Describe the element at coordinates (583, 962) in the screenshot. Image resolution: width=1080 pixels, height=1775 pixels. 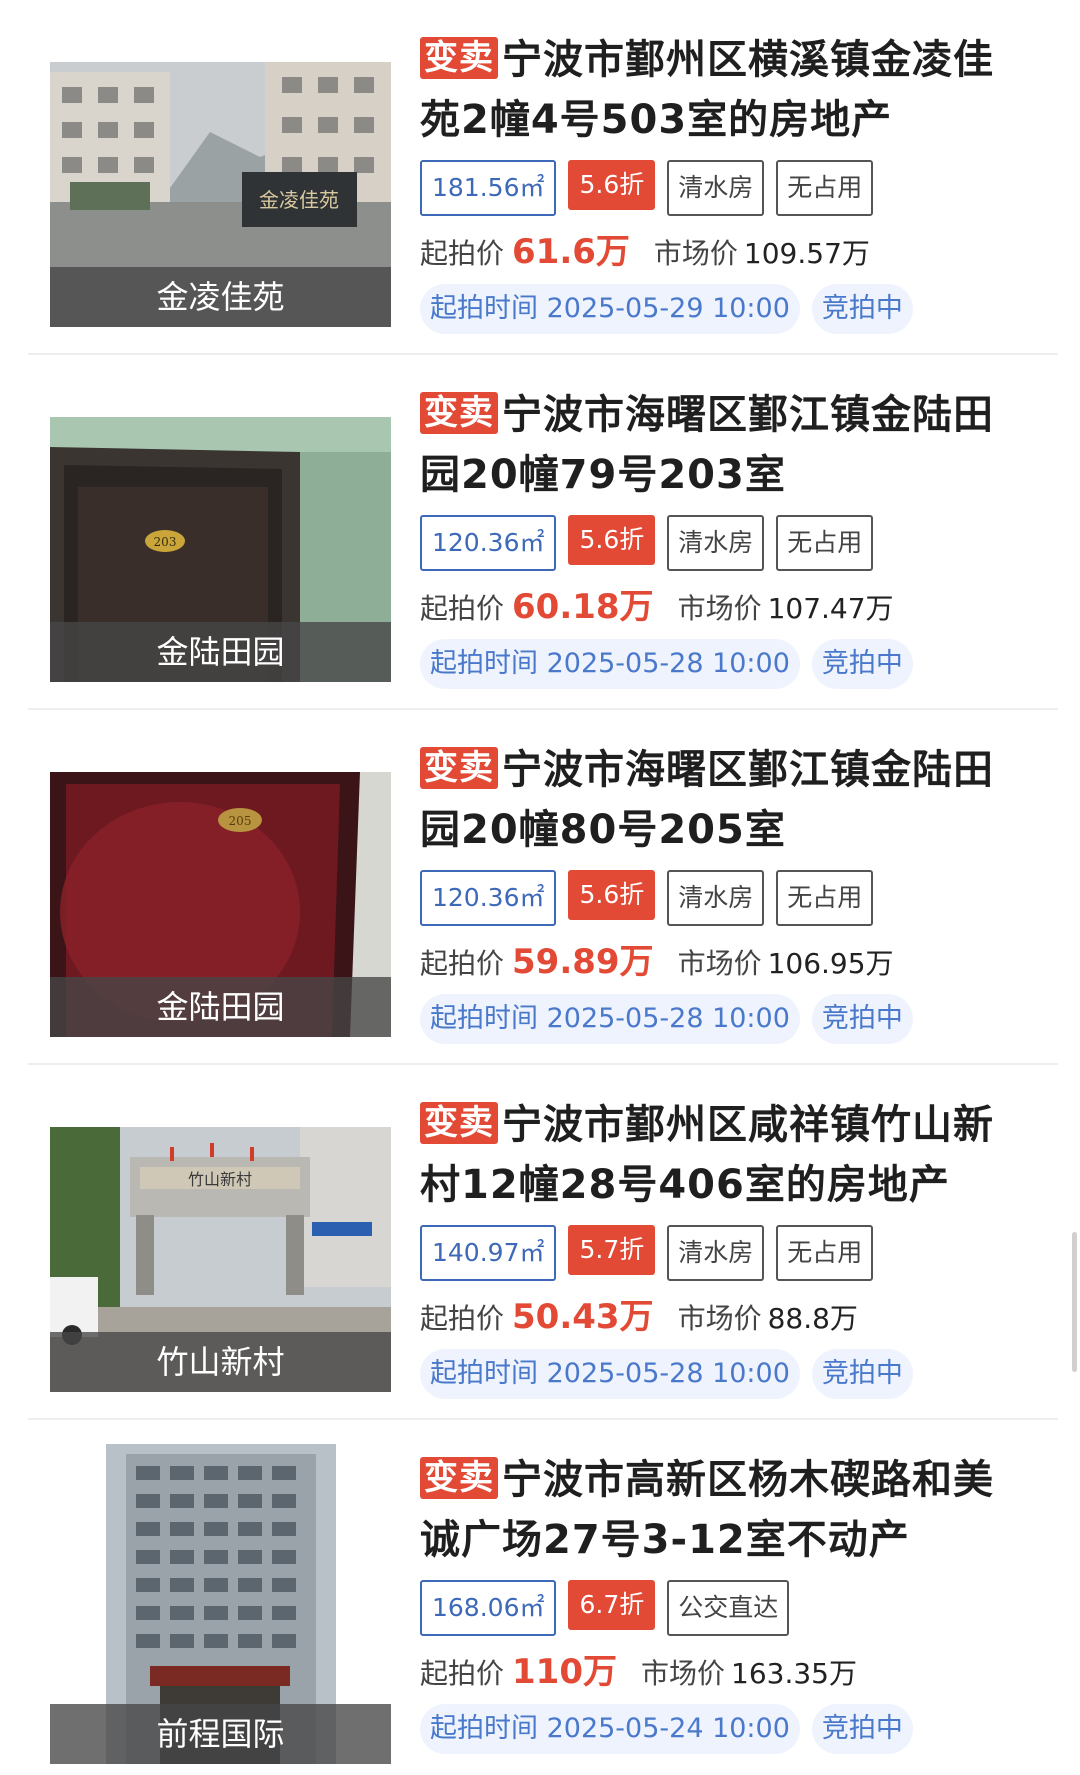
I see `start-price-value: 59.89万` at that location.